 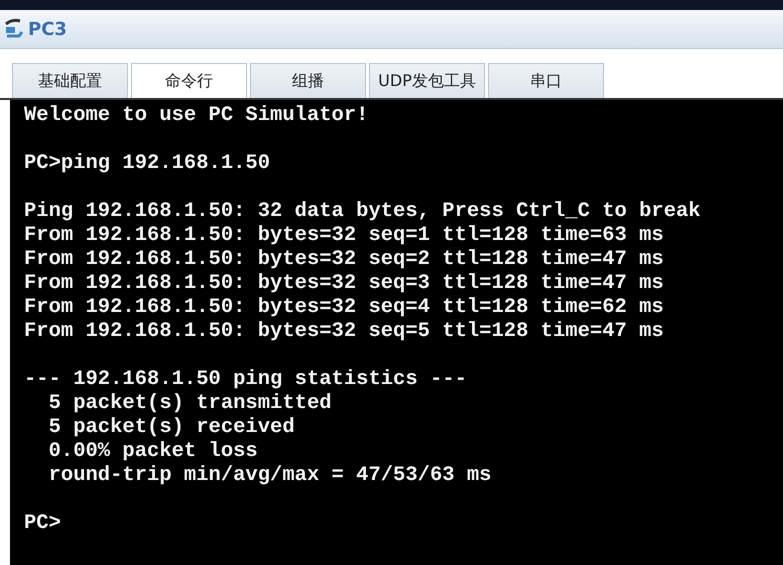 What do you see at coordinates (197, 116) in the screenshot?
I see `terminal-line: Welcome to use PC Simulator!` at bounding box center [197, 116].